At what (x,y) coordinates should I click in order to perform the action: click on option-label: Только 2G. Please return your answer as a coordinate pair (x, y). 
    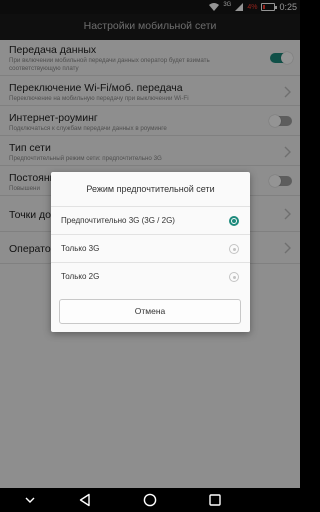
    Looking at the image, I should click on (80, 276).